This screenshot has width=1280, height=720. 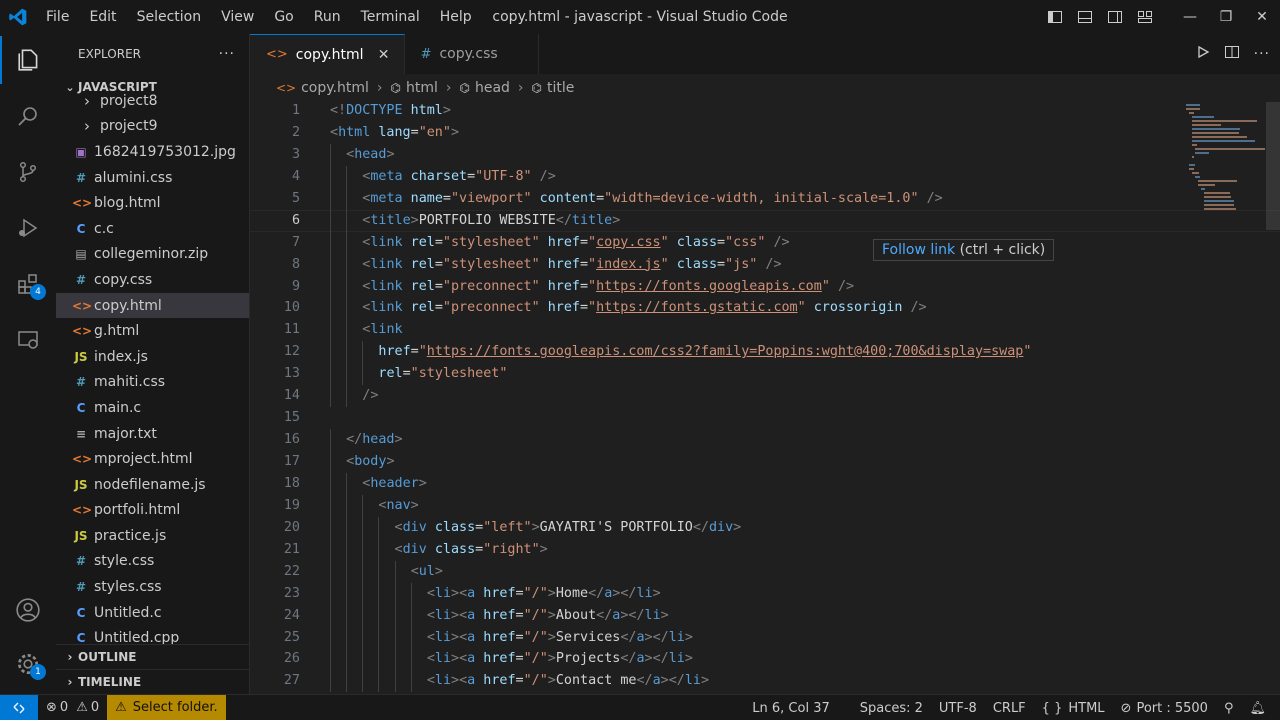 I want to click on maximize-button: ❐, so click(x=1226, y=17).